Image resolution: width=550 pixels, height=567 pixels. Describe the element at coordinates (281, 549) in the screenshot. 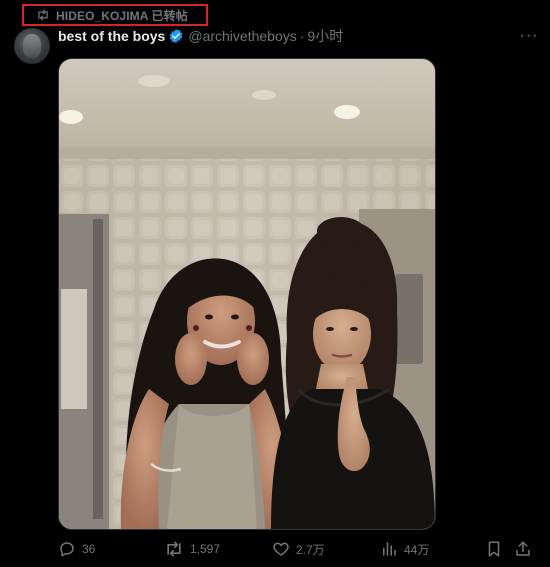

I see `heart-icon` at that location.